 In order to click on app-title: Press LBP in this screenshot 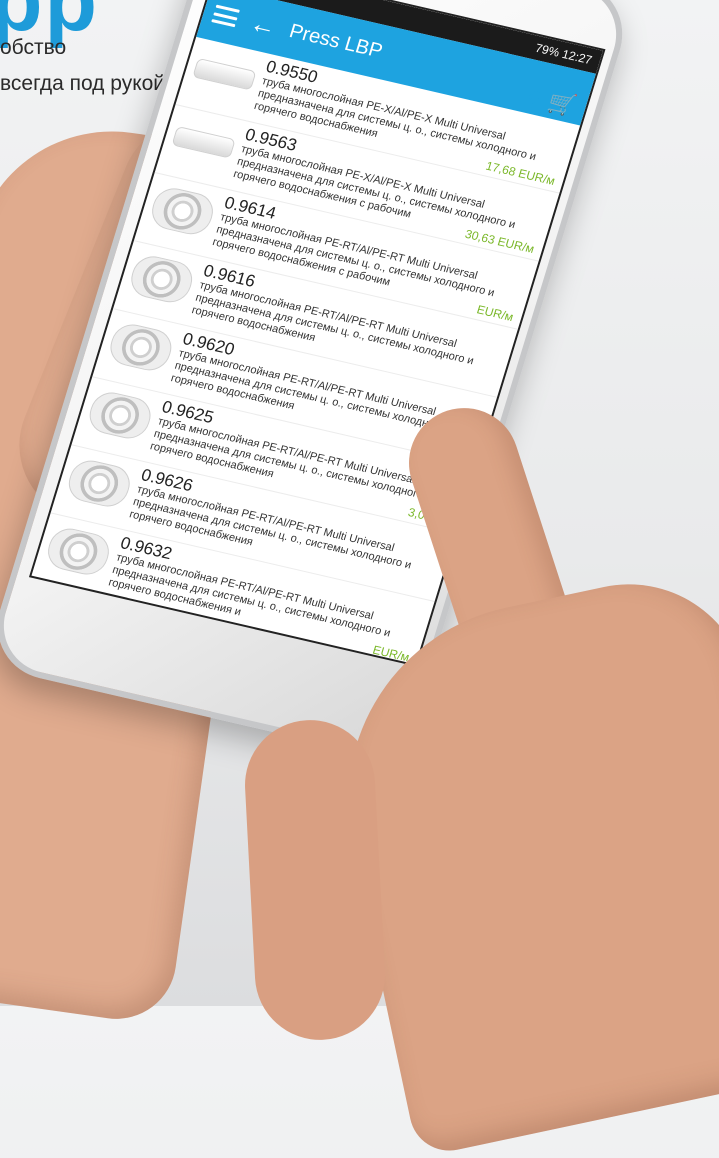, I will do `click(336, 41)`.